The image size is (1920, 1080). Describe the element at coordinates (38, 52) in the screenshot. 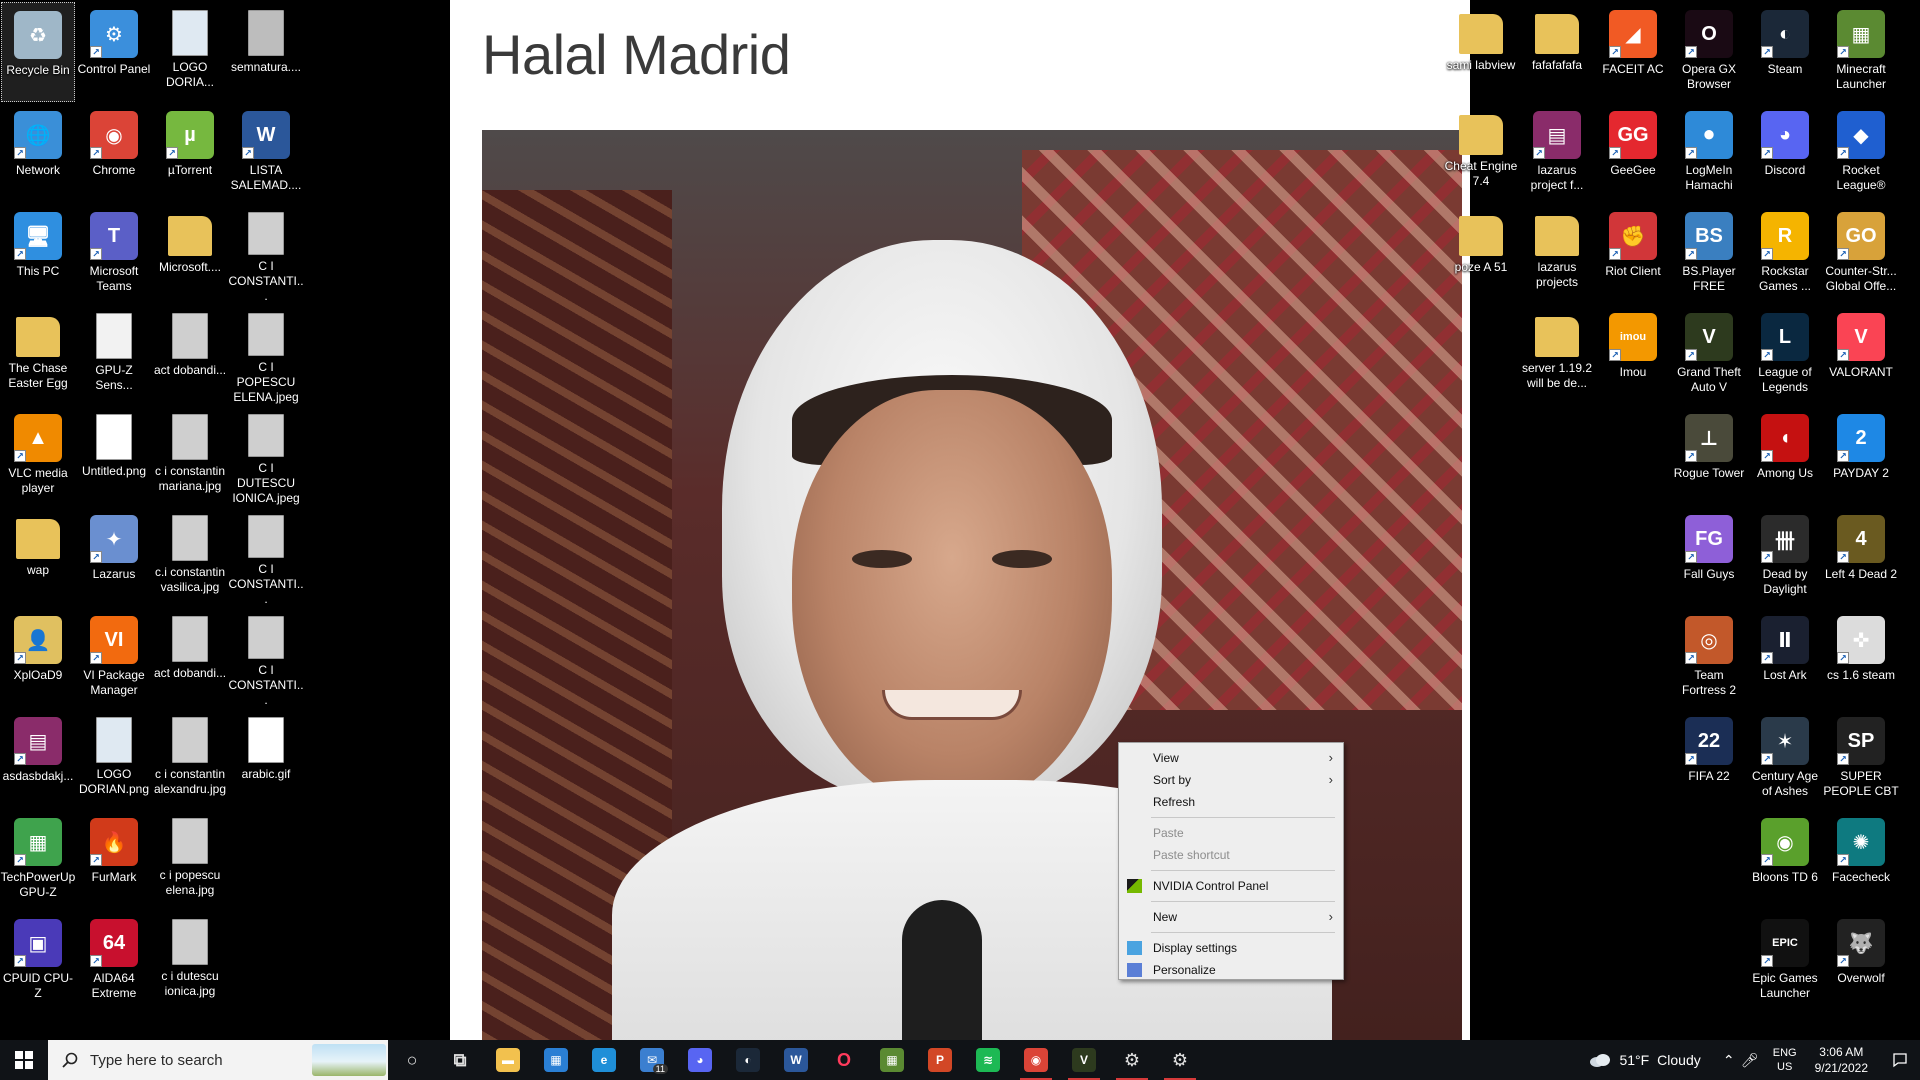

I see `desktop-icon: ♻ Recycle Bin` at that location.